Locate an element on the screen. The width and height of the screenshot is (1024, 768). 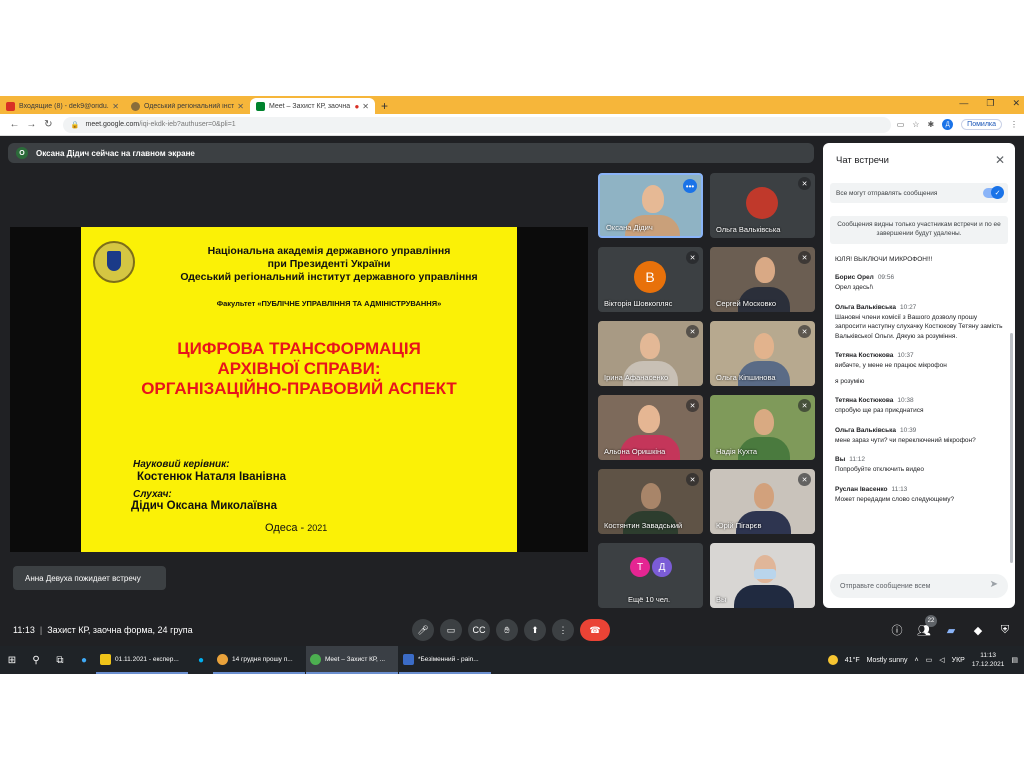
tab-gmail: Входящие (8) - dek9@oridu.odes ✕ is located at coordinates (62, 106).